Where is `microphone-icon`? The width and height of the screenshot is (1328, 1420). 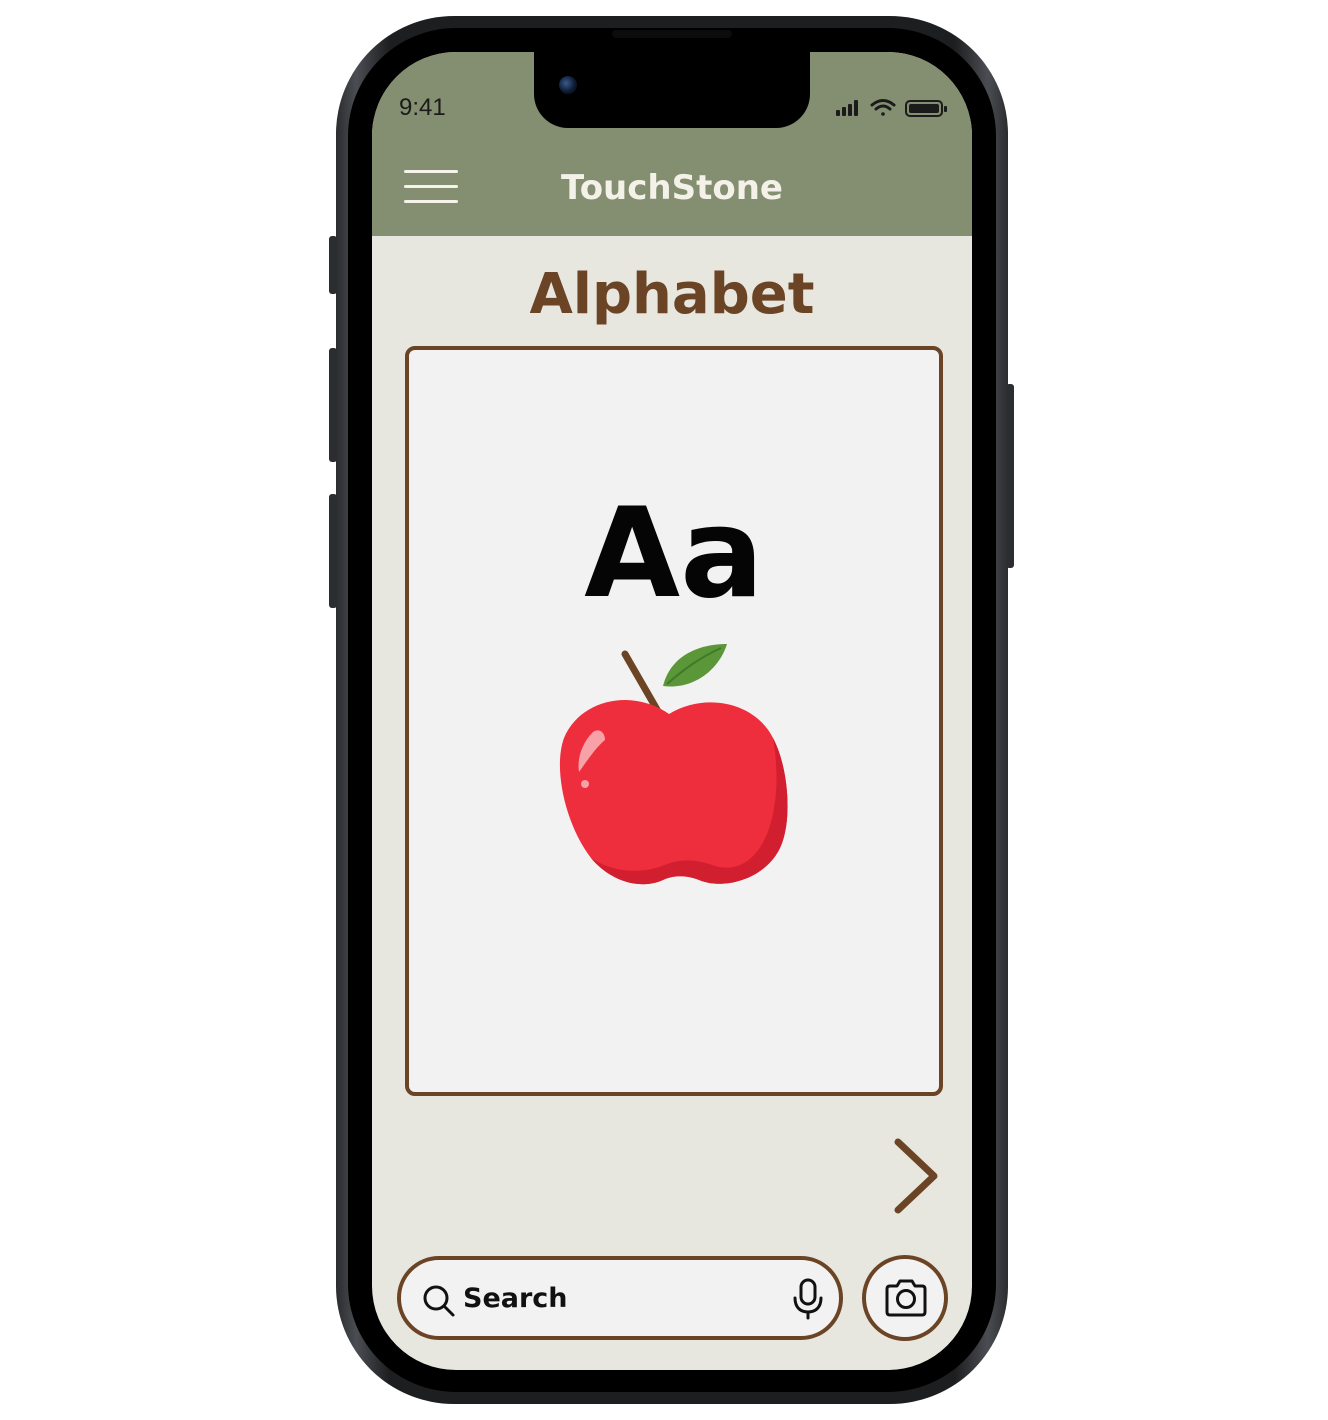
microphone-icon is located at coordinates (808, 1299).